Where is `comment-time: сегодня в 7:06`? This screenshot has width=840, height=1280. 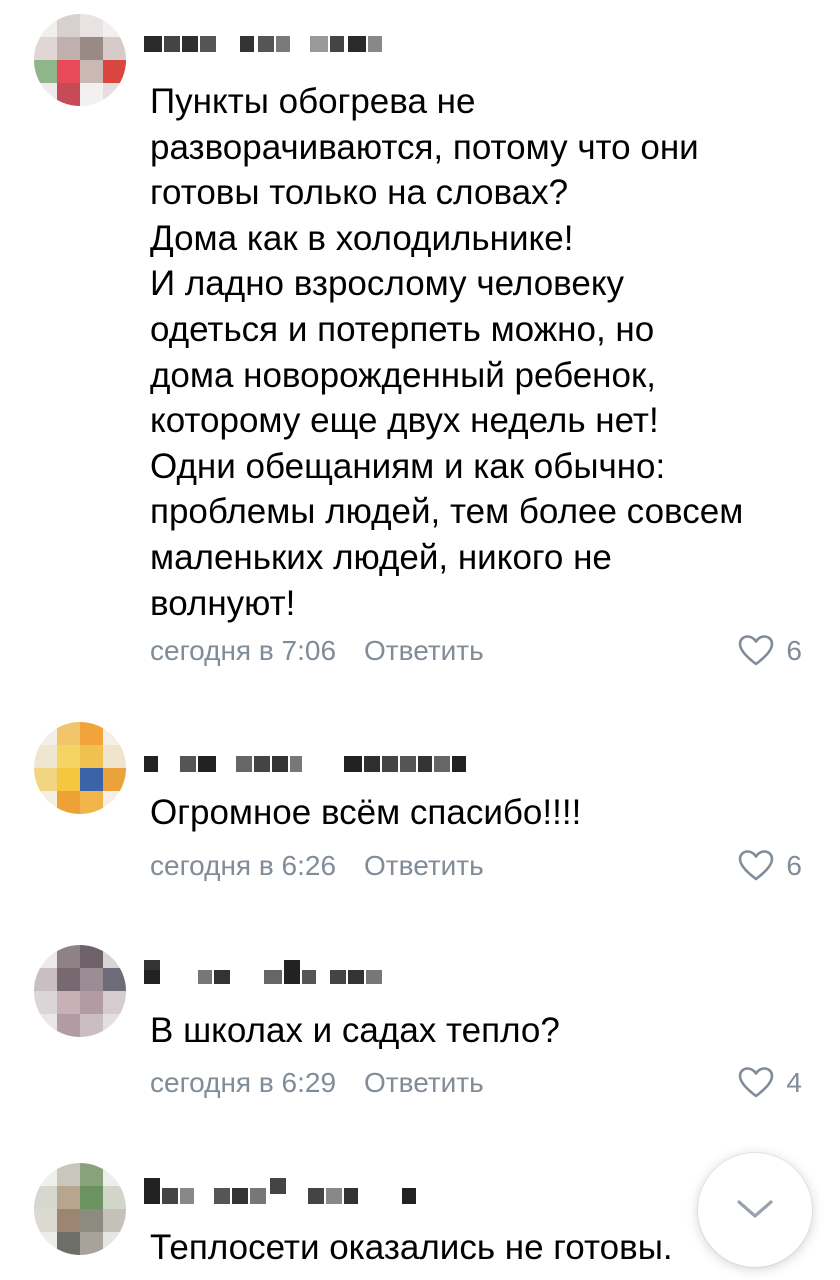 comment-time: сегодня в 7:06 is located at coordinates (243, 651).